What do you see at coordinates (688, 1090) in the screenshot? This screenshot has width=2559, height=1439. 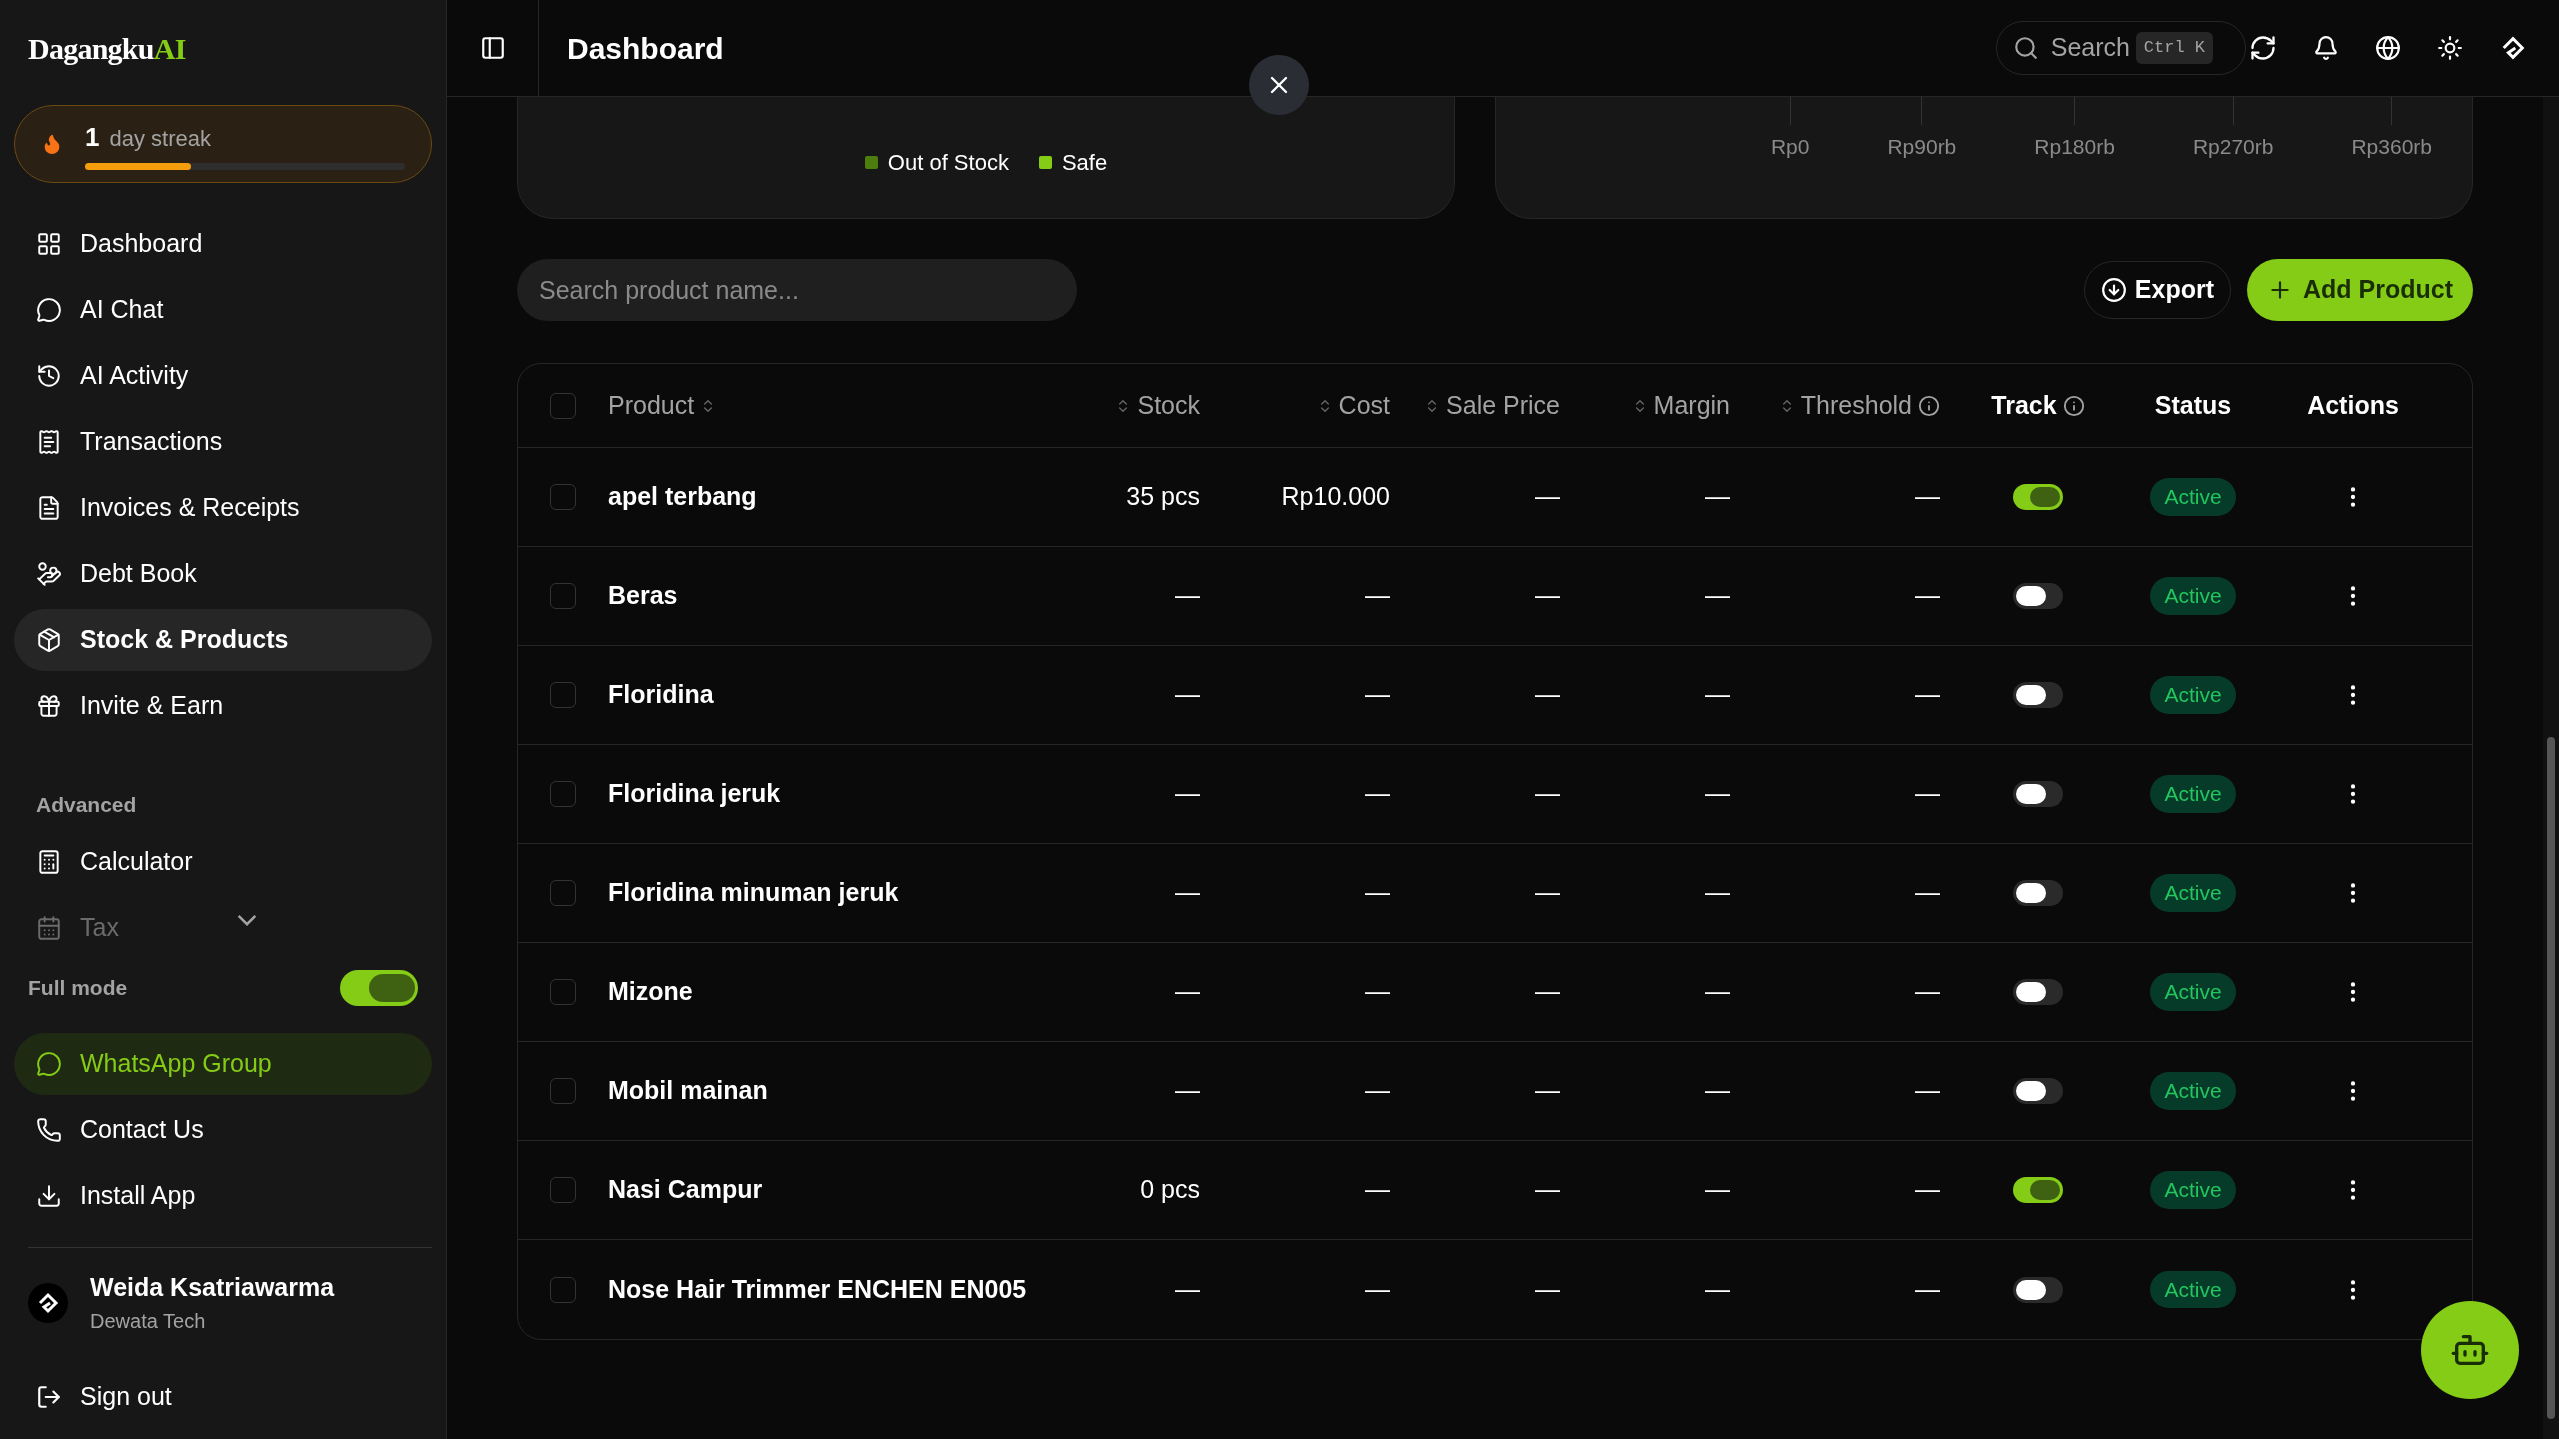 I see `table-cell: Mobil mainan` at bounding box center [688, 1090].